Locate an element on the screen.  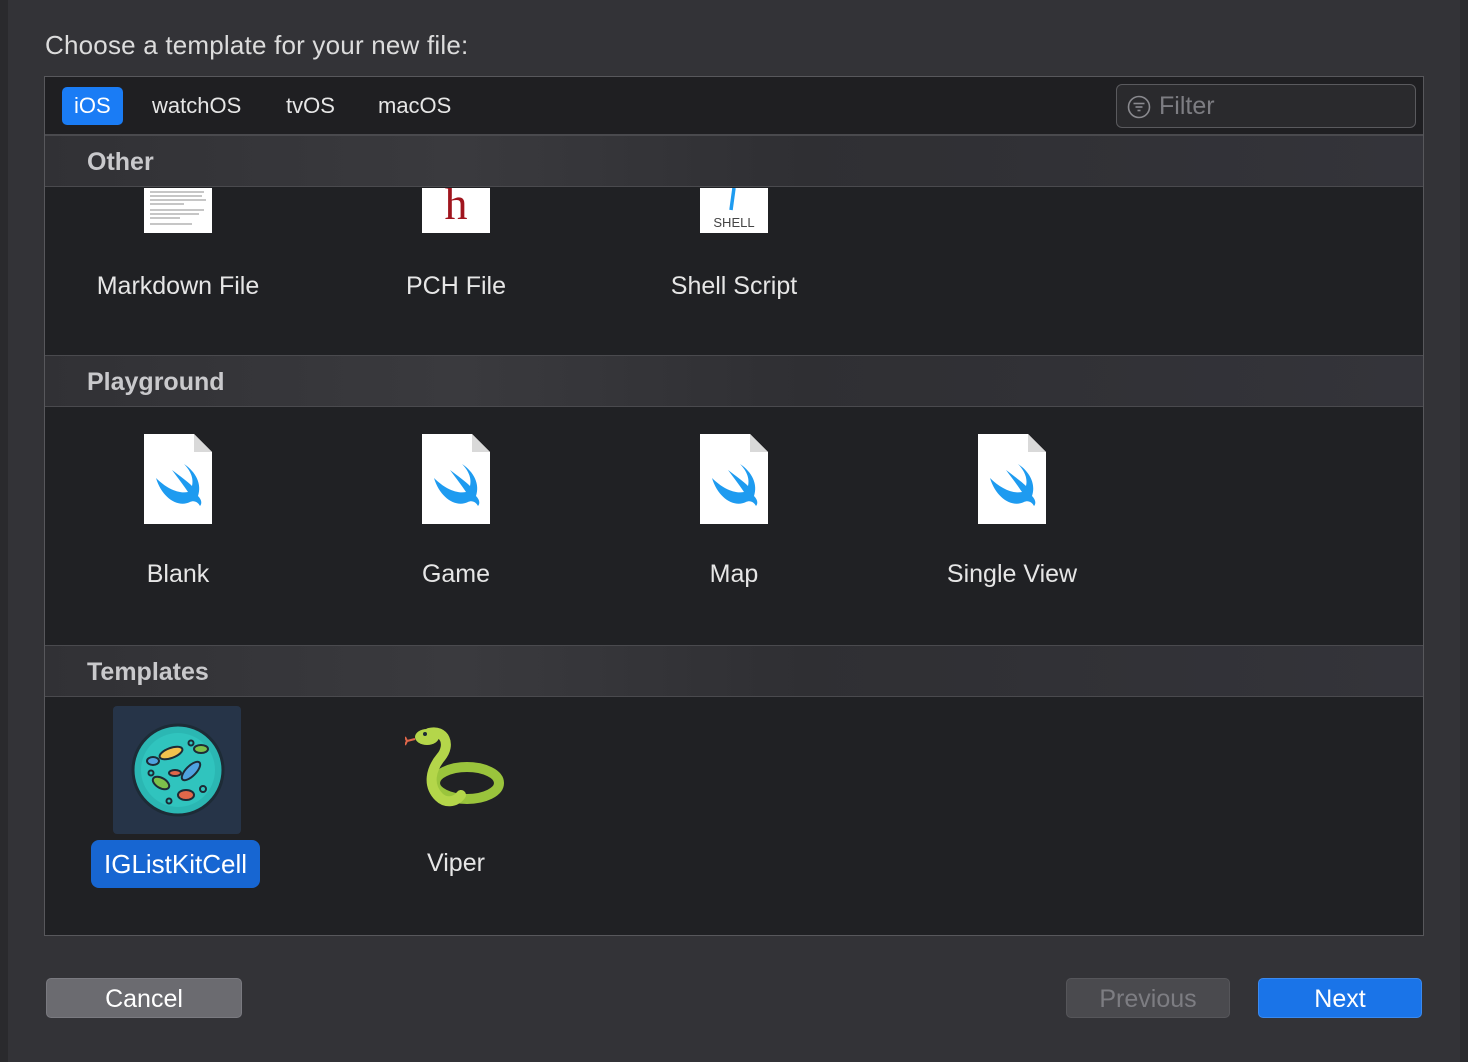
filter-input is located at coordinates (1279, 106).